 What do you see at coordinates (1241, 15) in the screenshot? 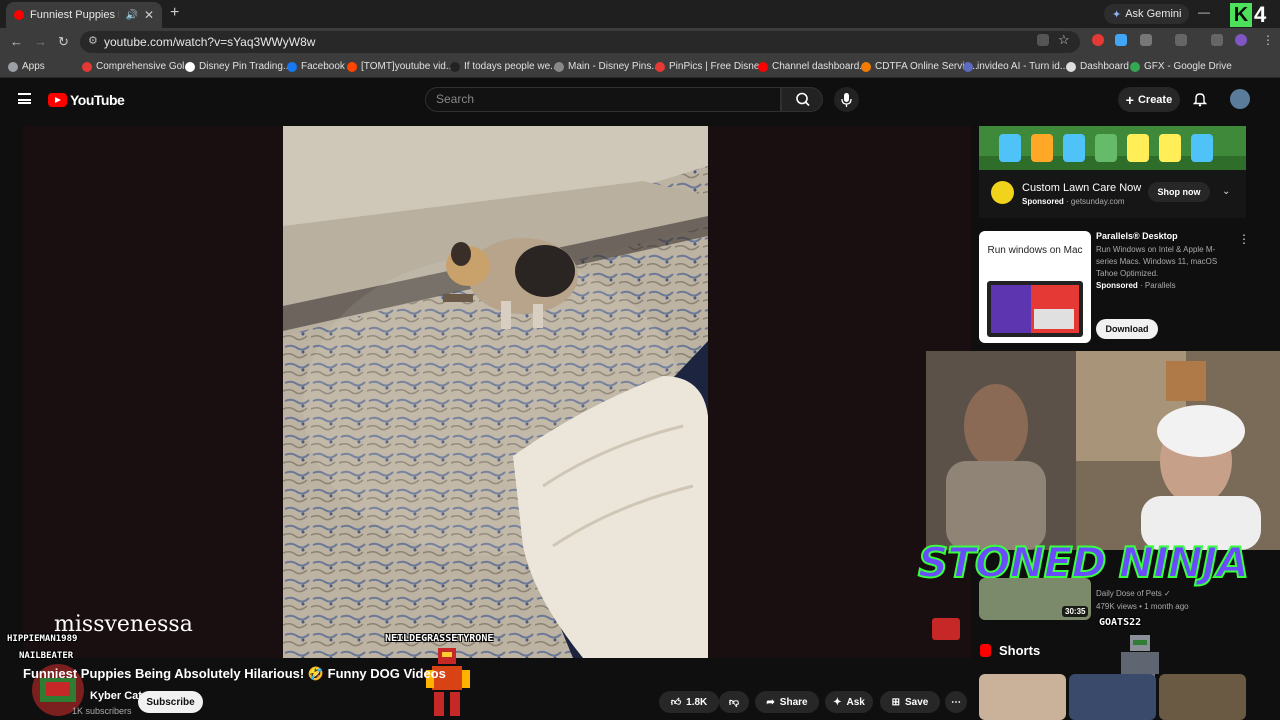
I see `k-logo-icon: K` at bounding box center [1241, 15].